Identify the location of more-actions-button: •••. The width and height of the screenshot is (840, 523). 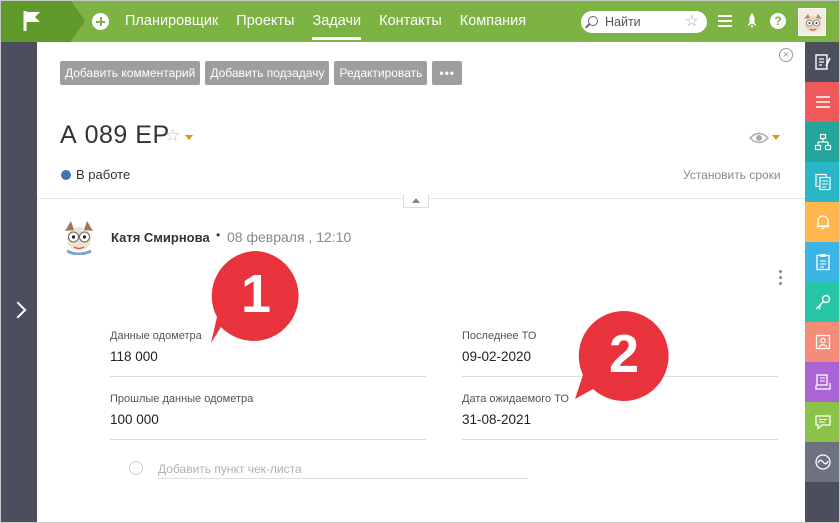
(447, 73).